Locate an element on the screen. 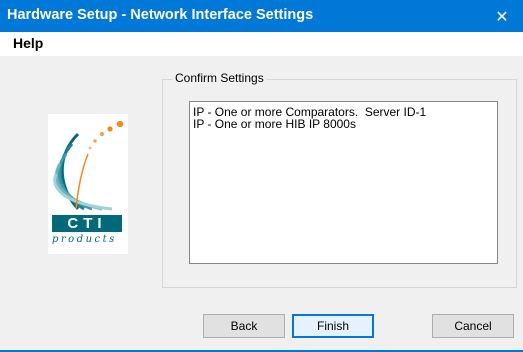 The height and width of the screenshot is (352, 523). cti-logo: CTI products is located at coordinates (88, 184).